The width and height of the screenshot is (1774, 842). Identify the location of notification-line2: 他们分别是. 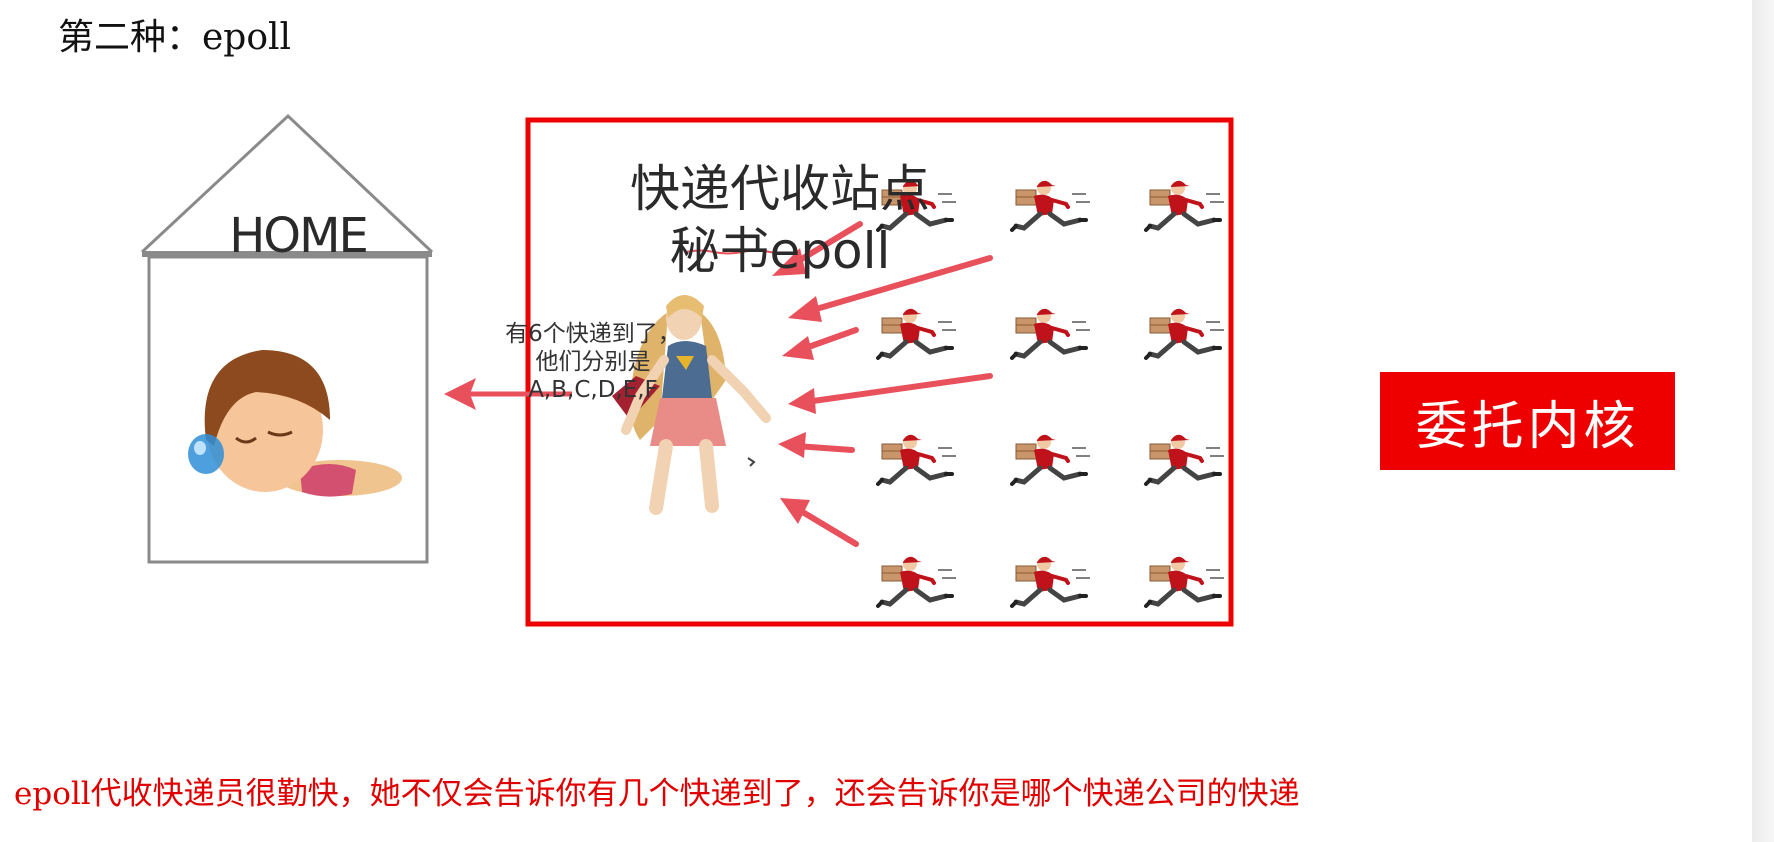
(593, 362).